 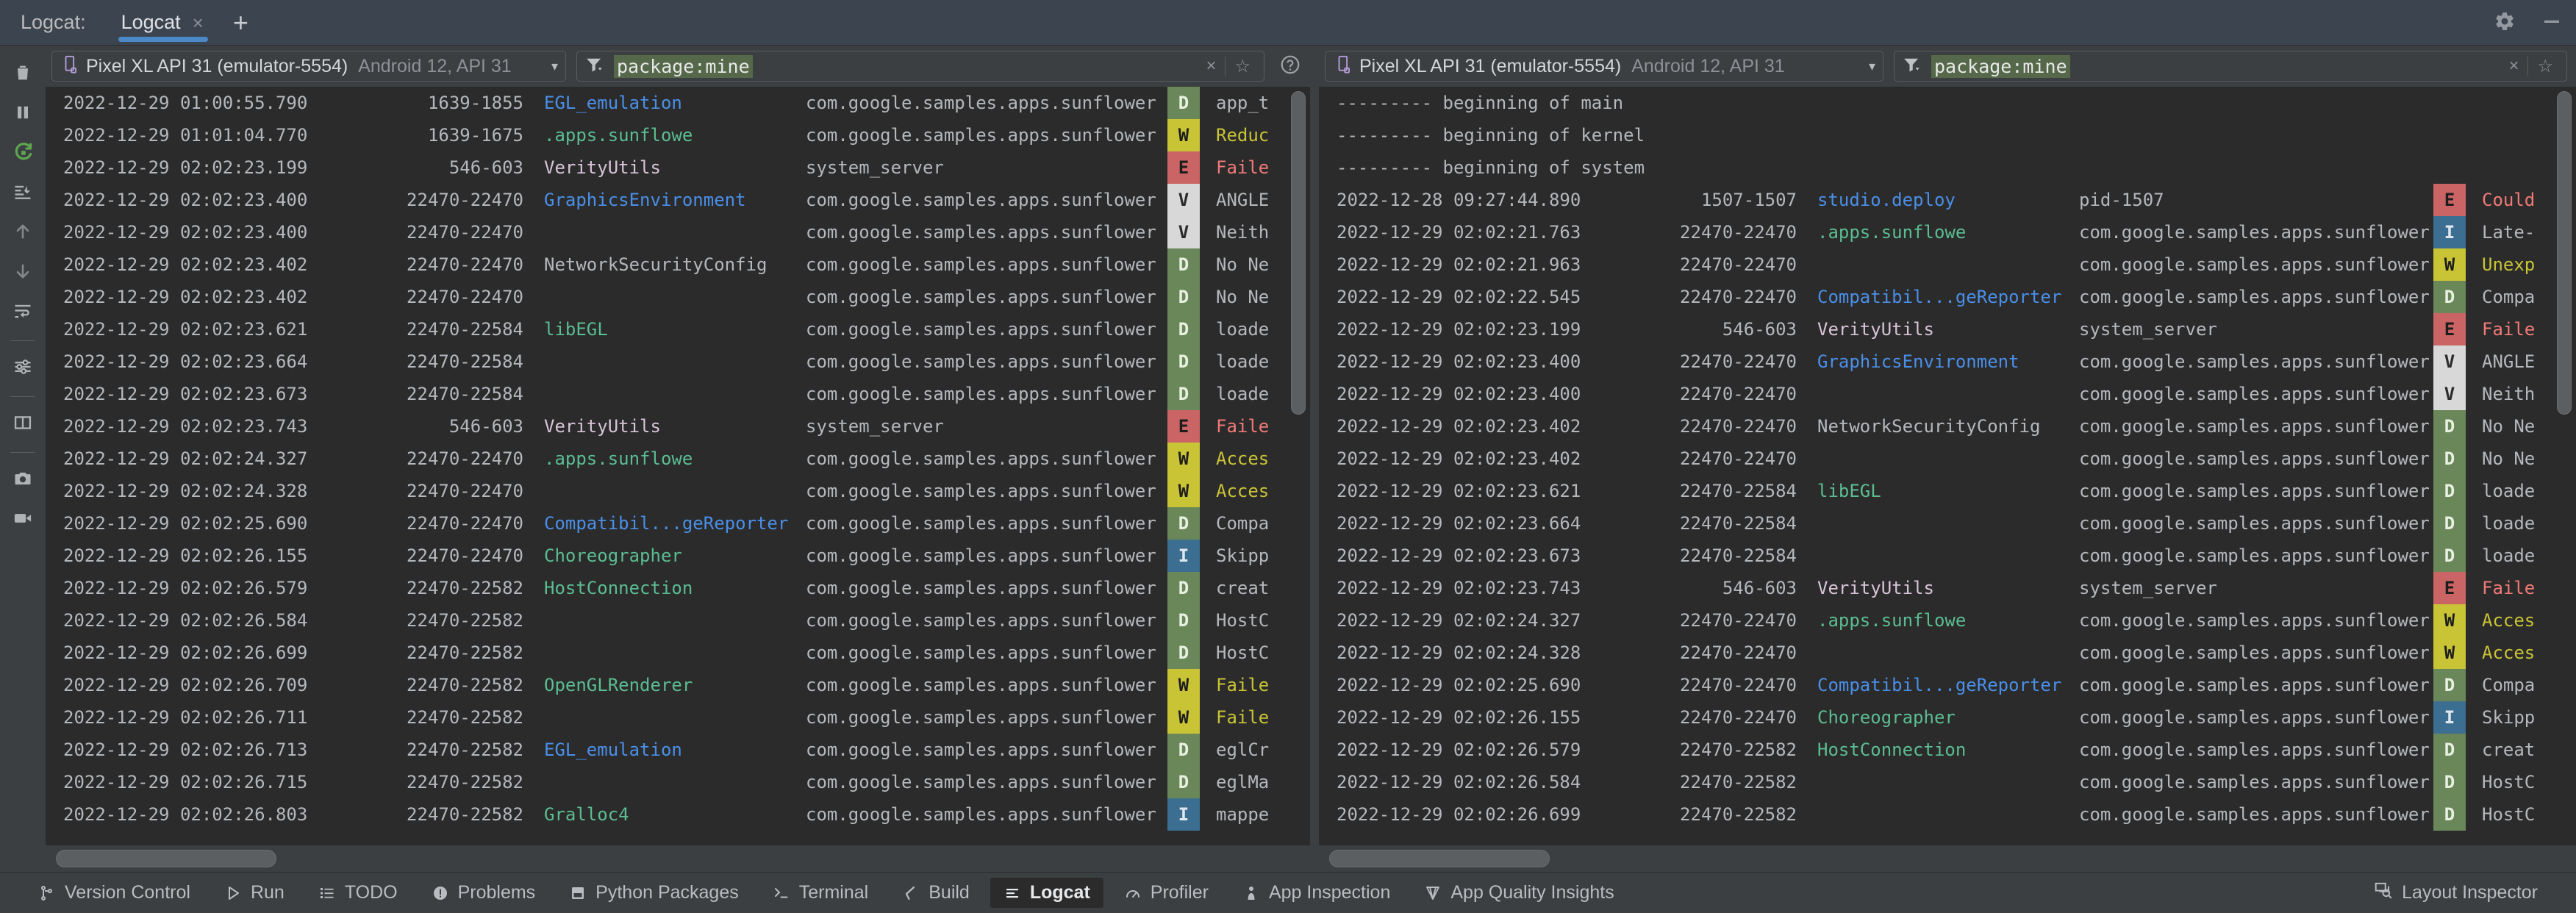 What do you see at coordinates (1314, 459) in the screenshot?
I see `pane-resize-handle` at bounding box center [1314, 459].